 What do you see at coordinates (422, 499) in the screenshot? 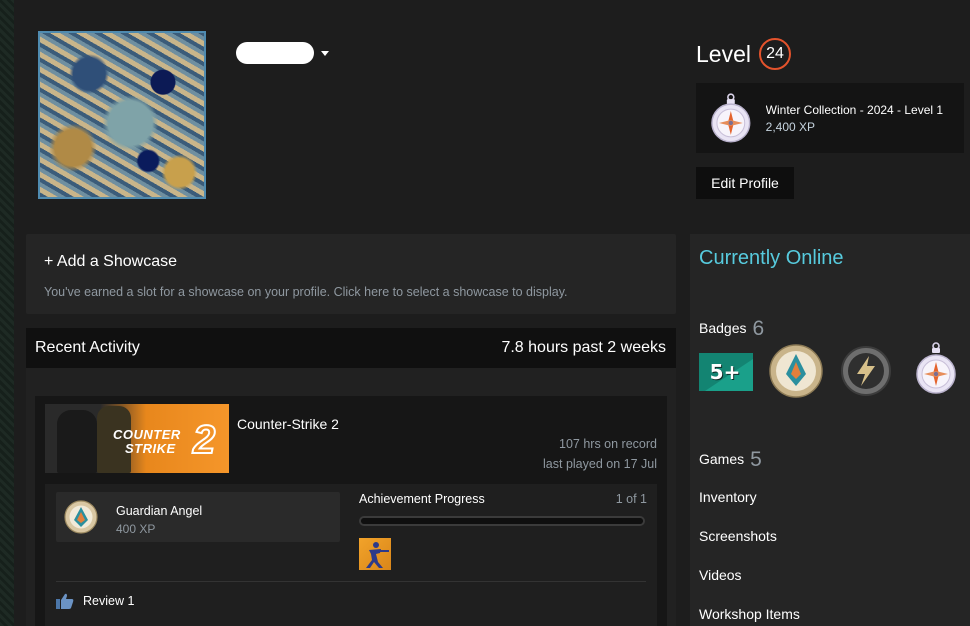
I see `achievement-progress-label: Achievement Progress` at bounding box center [422, 499].